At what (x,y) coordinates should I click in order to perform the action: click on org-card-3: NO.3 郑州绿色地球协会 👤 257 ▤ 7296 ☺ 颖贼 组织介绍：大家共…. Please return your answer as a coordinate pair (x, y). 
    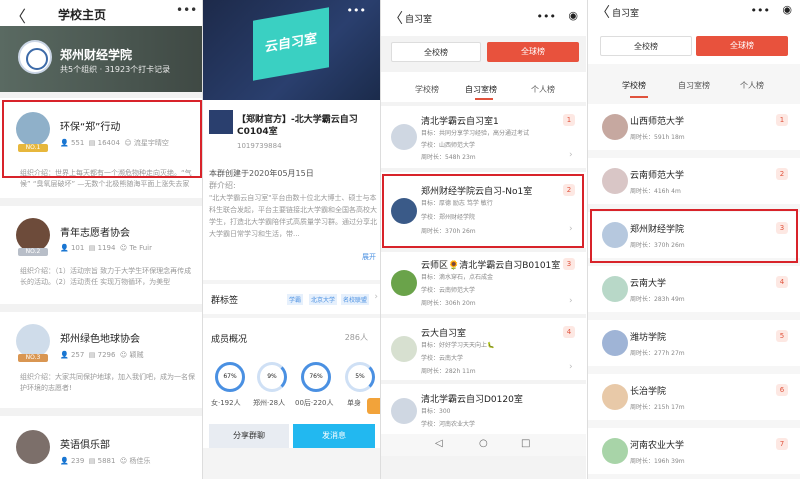
    Looking at the image, I should click on (101, 360).